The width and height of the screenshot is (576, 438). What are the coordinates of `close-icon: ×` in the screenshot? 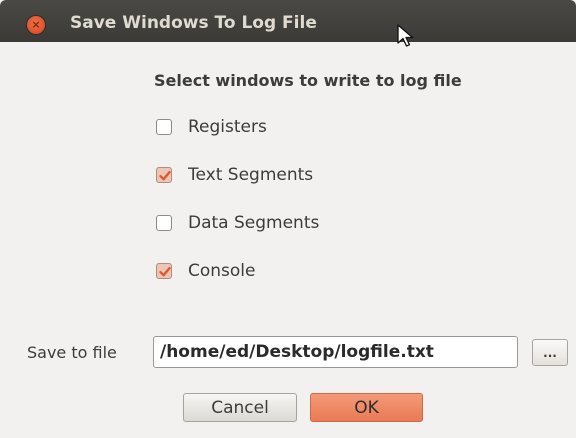 It's located at (36, 25).